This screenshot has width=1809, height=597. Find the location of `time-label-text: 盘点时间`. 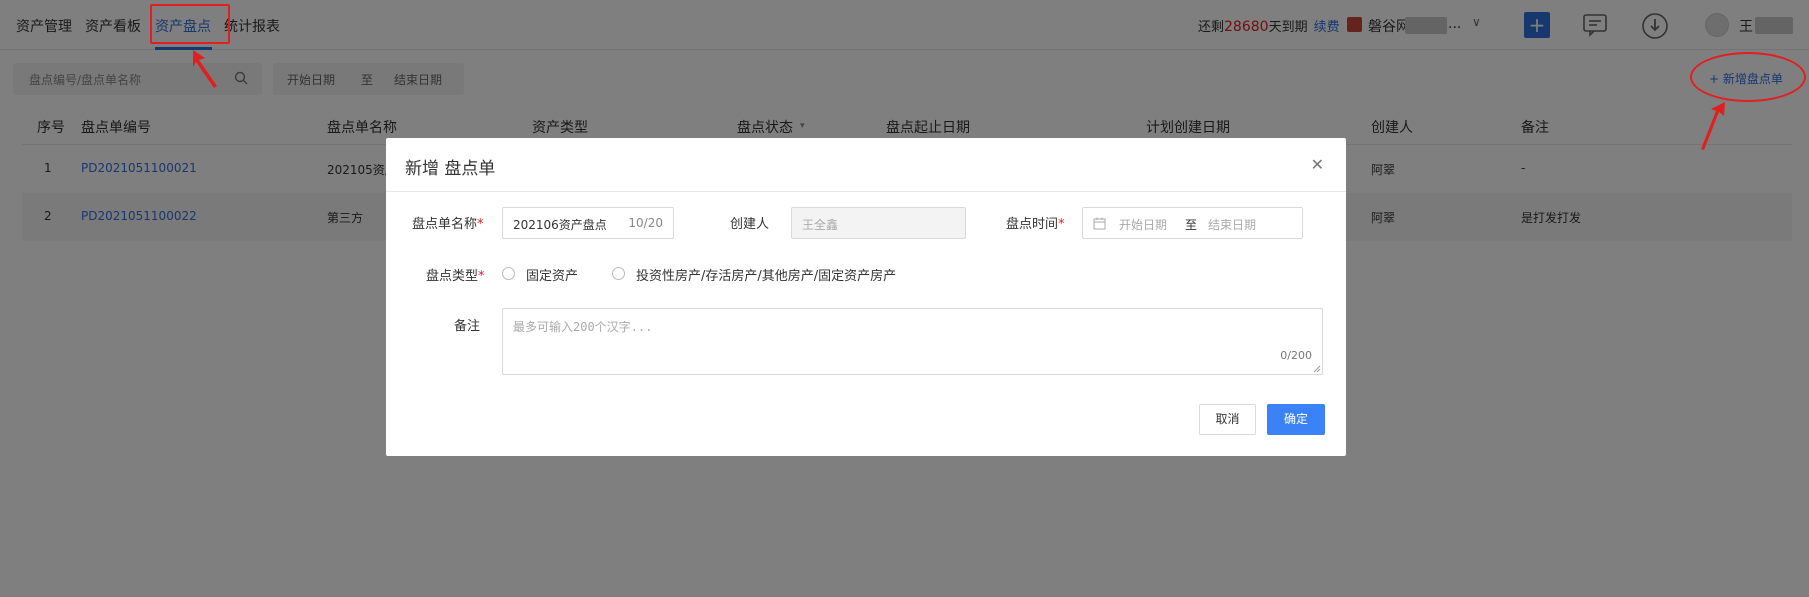

time-label-text: 盘点时间 is located at coordinates (1032, 224).